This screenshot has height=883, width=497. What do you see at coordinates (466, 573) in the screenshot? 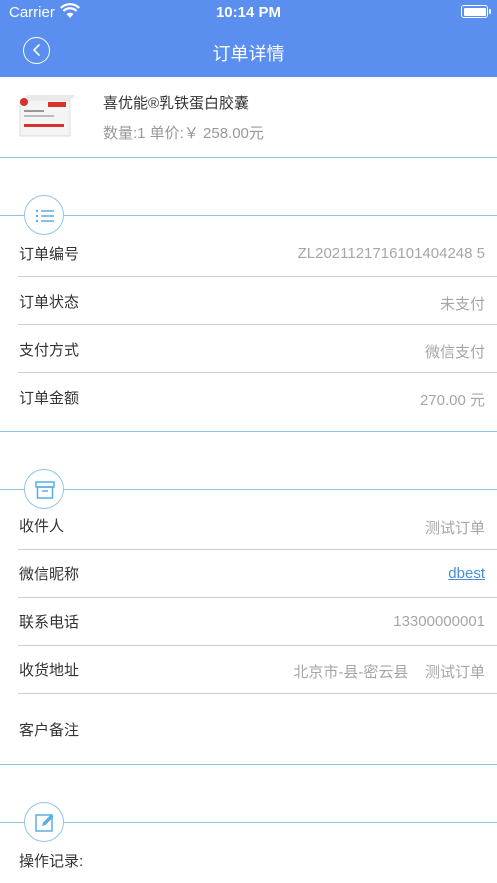
I see `wechat-nickname-link: dbest` at bounding box center [466, 573].